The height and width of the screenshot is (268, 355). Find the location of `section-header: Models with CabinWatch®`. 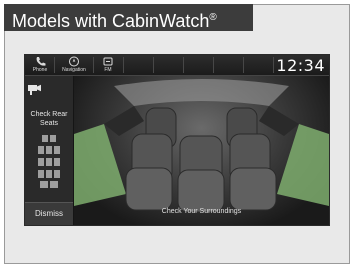

section-header: Models with CabinWatch® is located at coordinates (128, 17).